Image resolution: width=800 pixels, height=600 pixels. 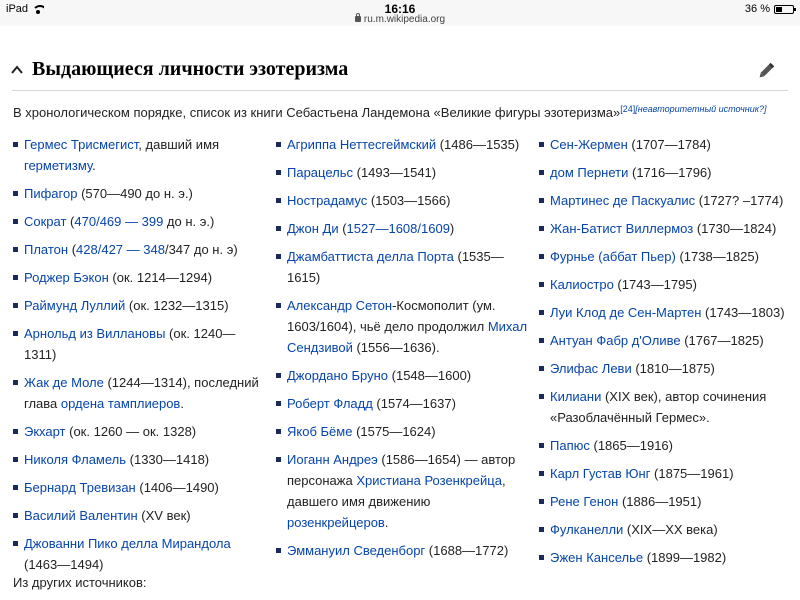 I want to click on list-item: Эммануил Сведенборг (1688—1772), so click(x=403, y=550).